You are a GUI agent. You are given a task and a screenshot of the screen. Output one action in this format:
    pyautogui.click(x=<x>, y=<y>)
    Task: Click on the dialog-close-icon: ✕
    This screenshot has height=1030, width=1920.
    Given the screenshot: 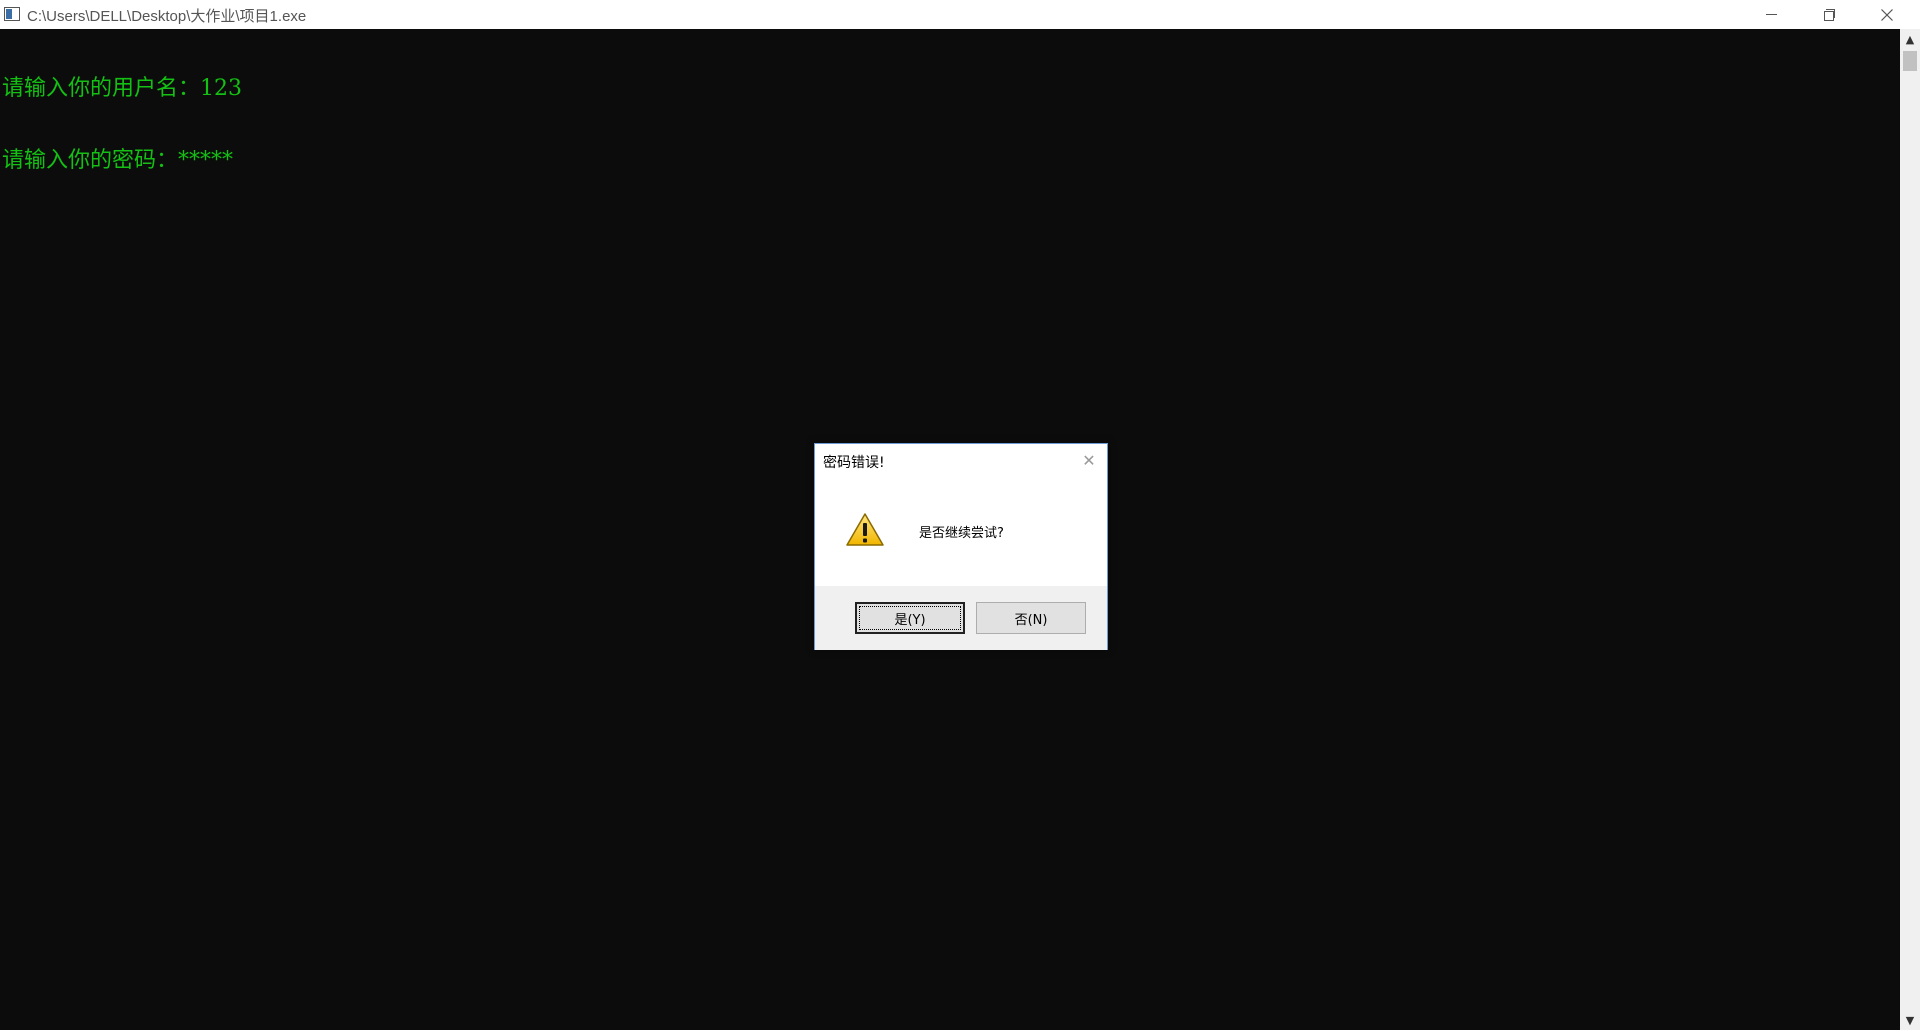 What is the action you would take?
    pyautogui.click(x=1089, y=460)
    